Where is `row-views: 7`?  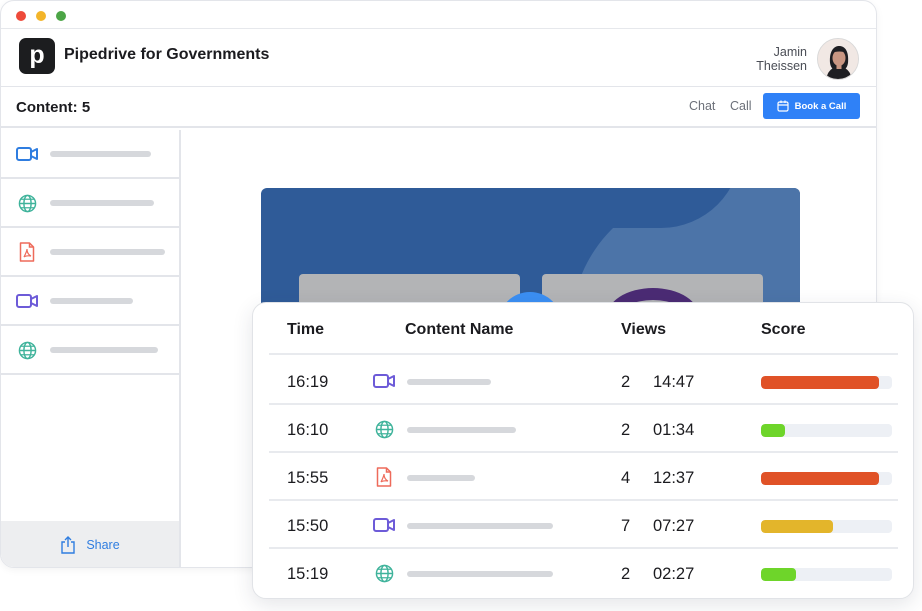
row-views: 7 is located at coordinates (626, 526).